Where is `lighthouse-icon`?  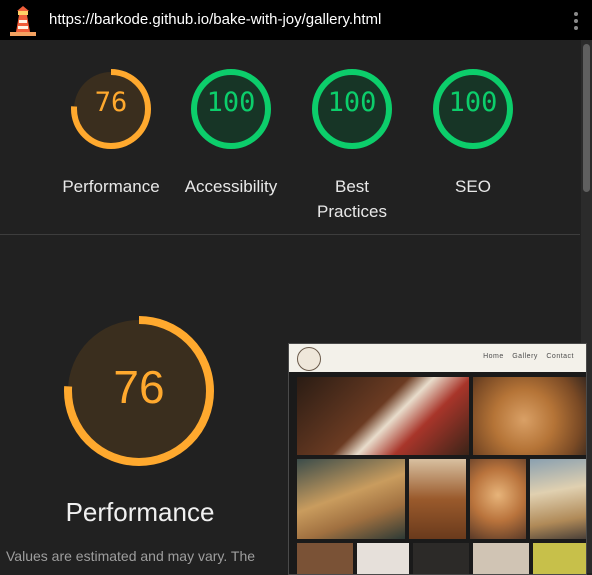 lighthouse-icon is located at coordinates (23, 21).